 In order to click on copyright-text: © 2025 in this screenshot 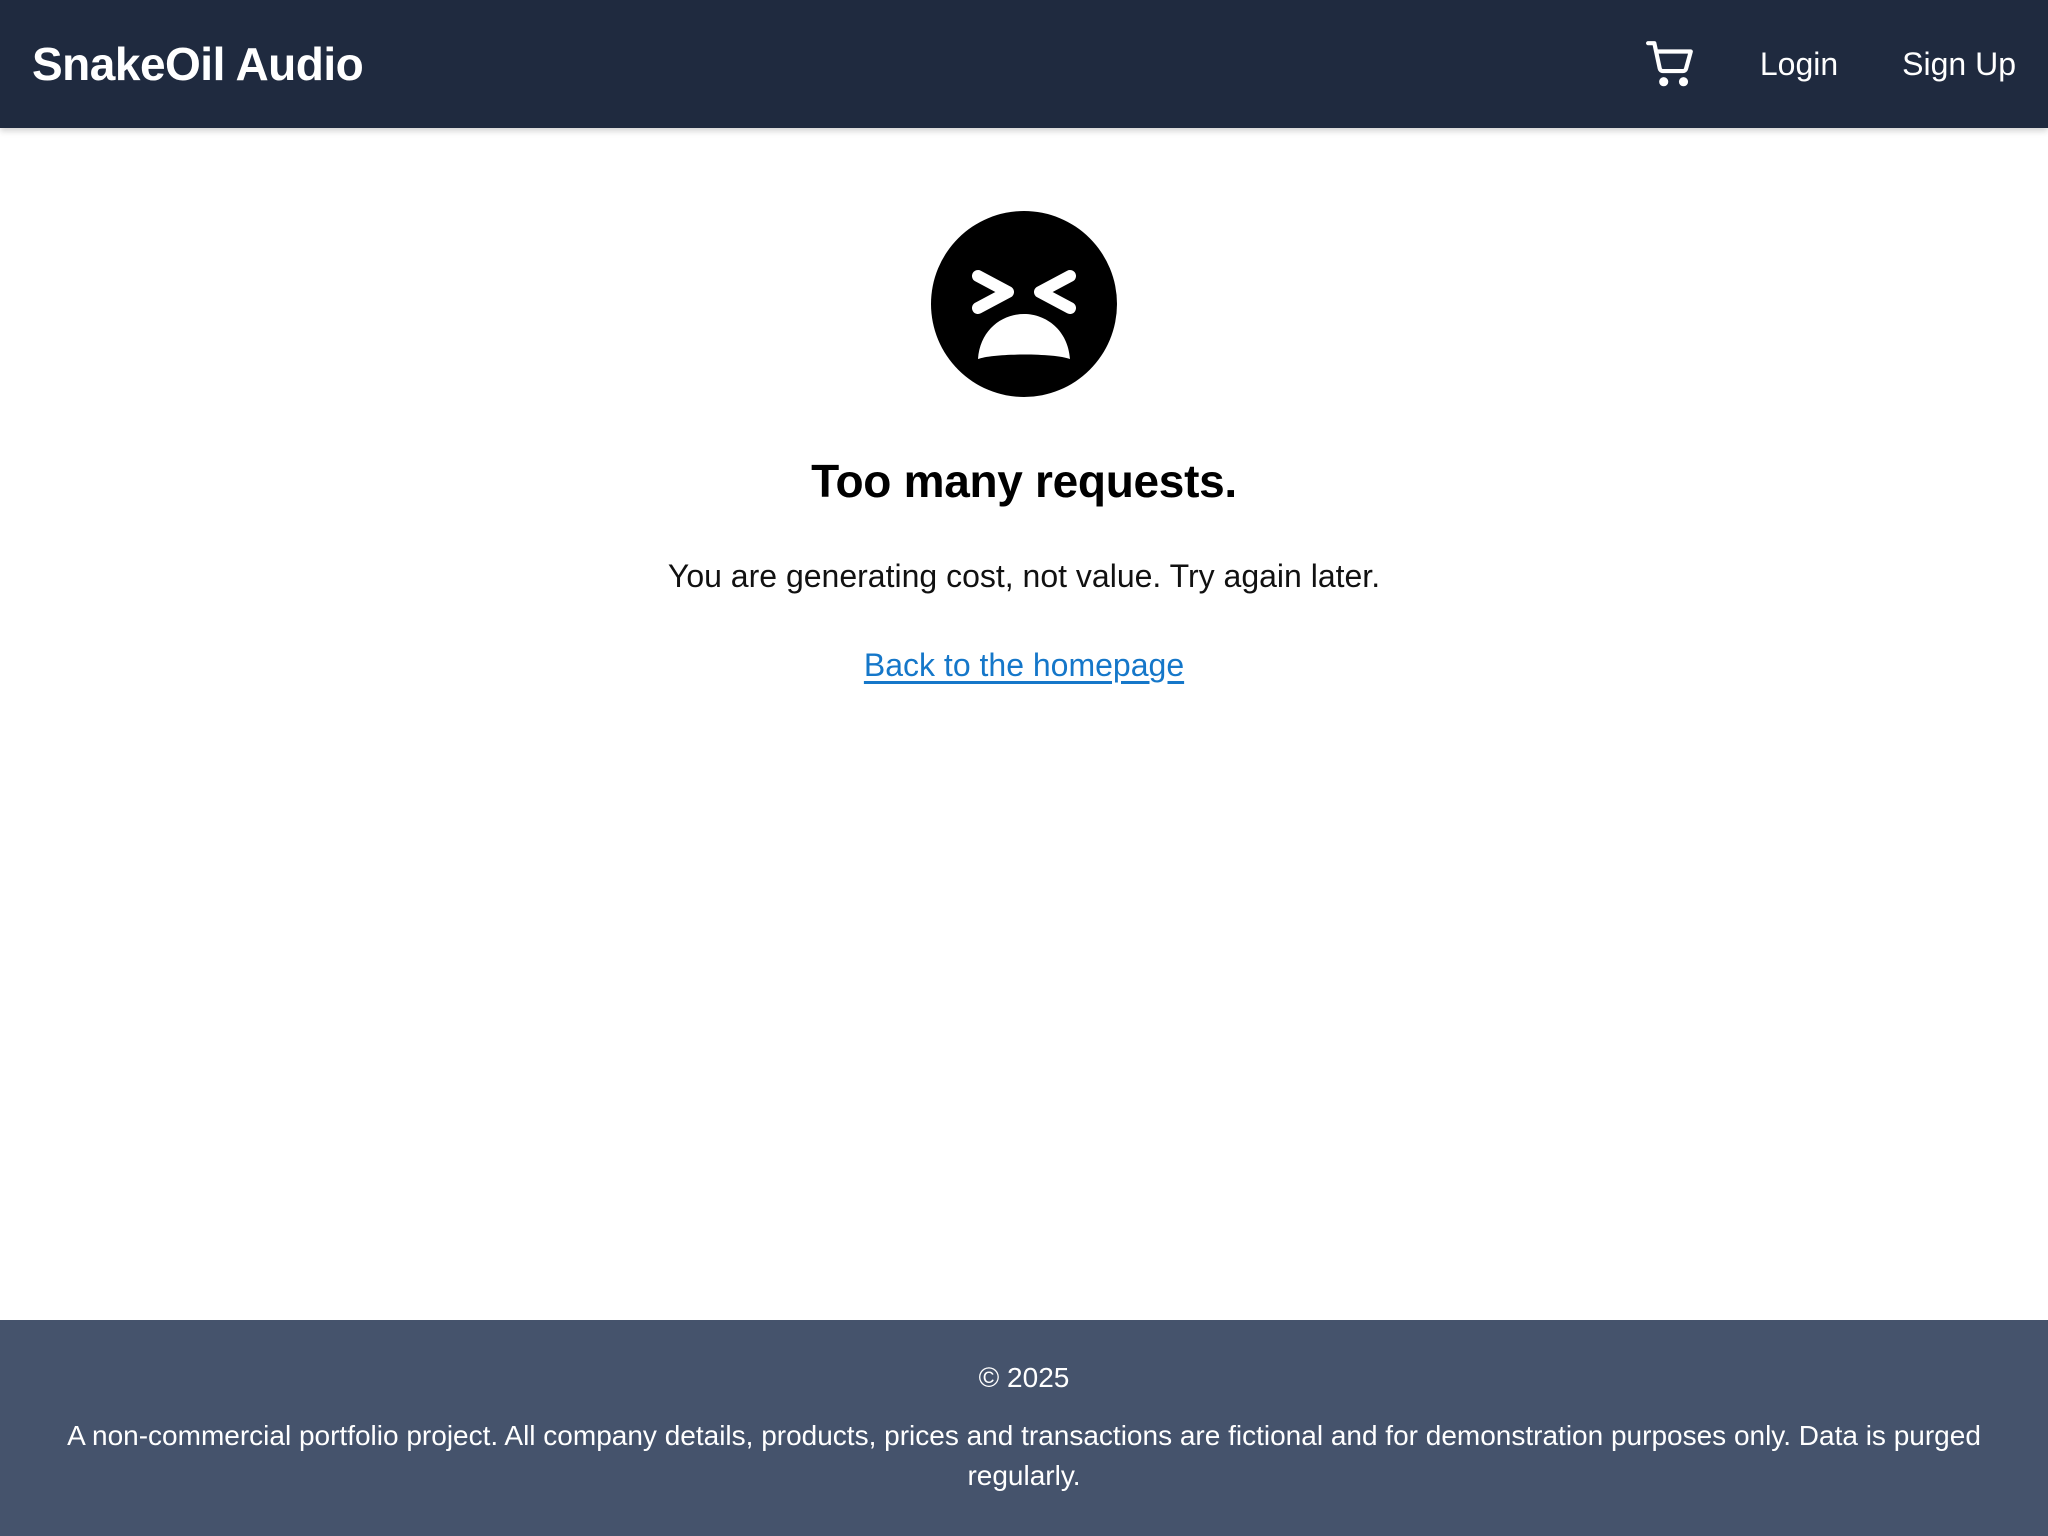, I will do `click(1024, 1377)`.